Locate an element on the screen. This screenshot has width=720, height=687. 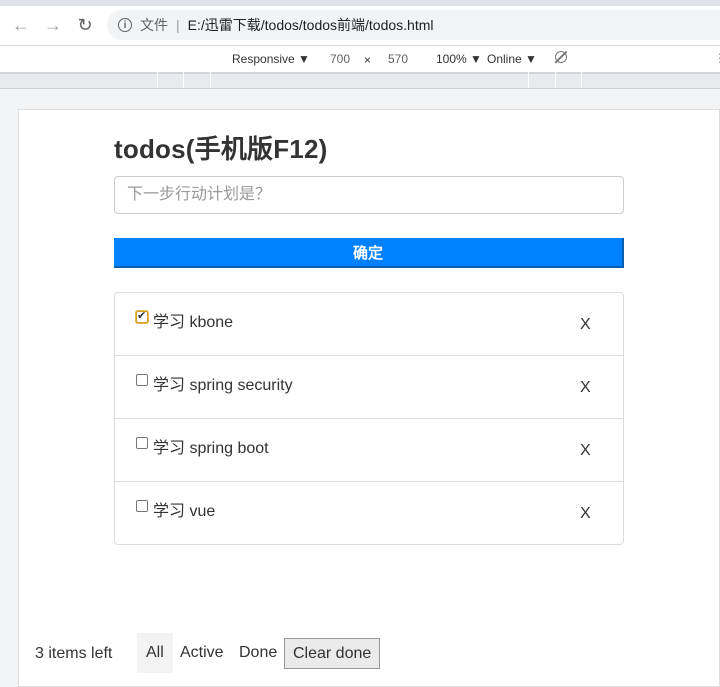
address-bar: i 文件 | E:/迅雷下载/todos/todos前端/todos.html is located at coordinates (413, 25).